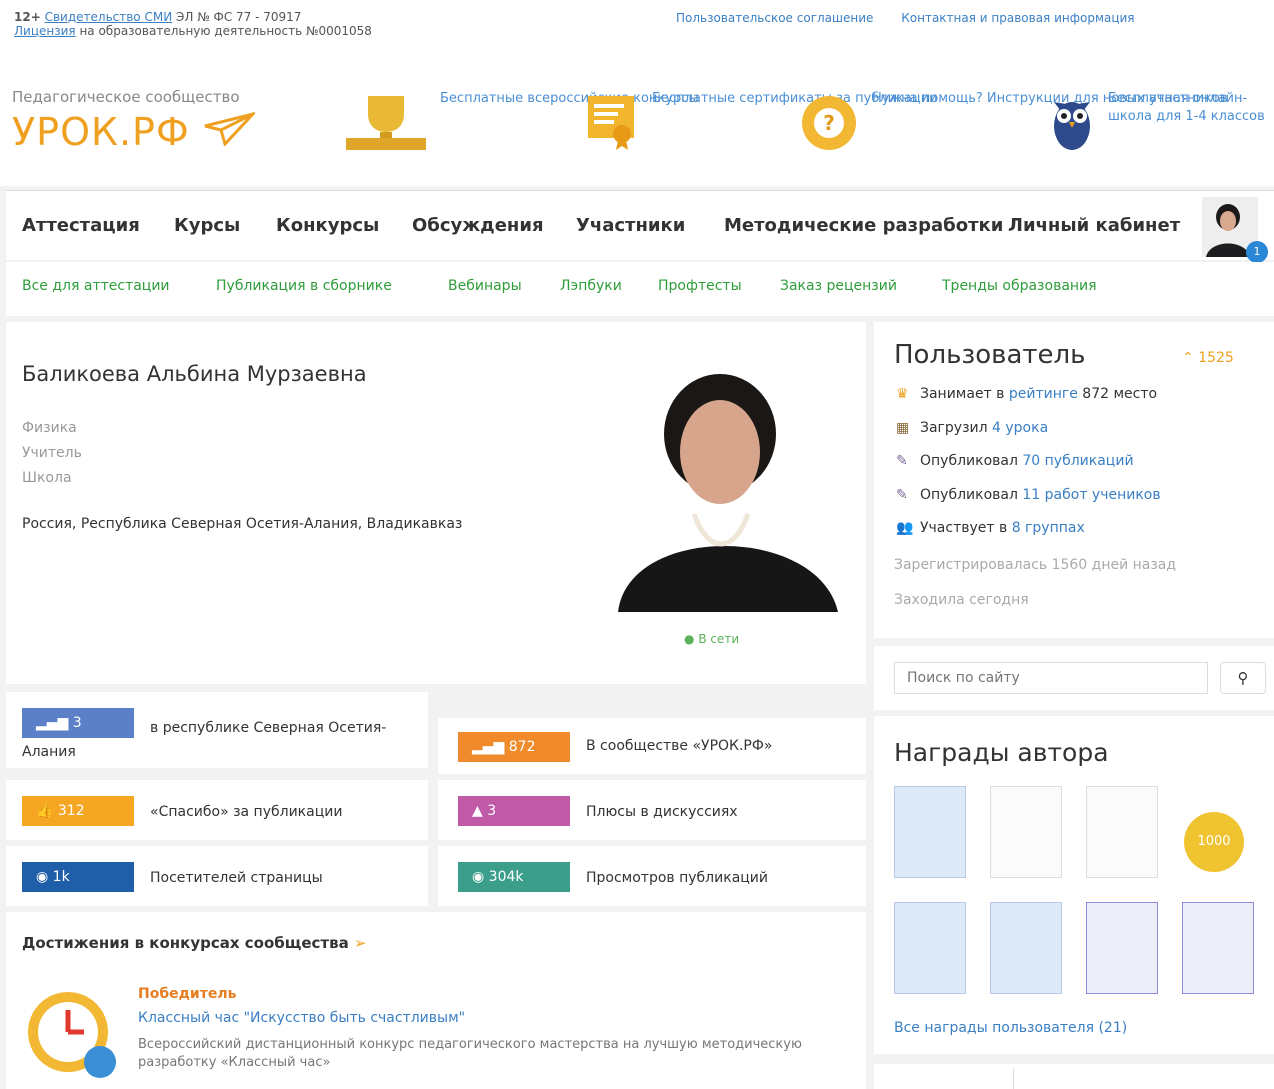  Describe the element at coordinates (52, 453) in the screenshot. I see `profile-position: Учитель` at that location.